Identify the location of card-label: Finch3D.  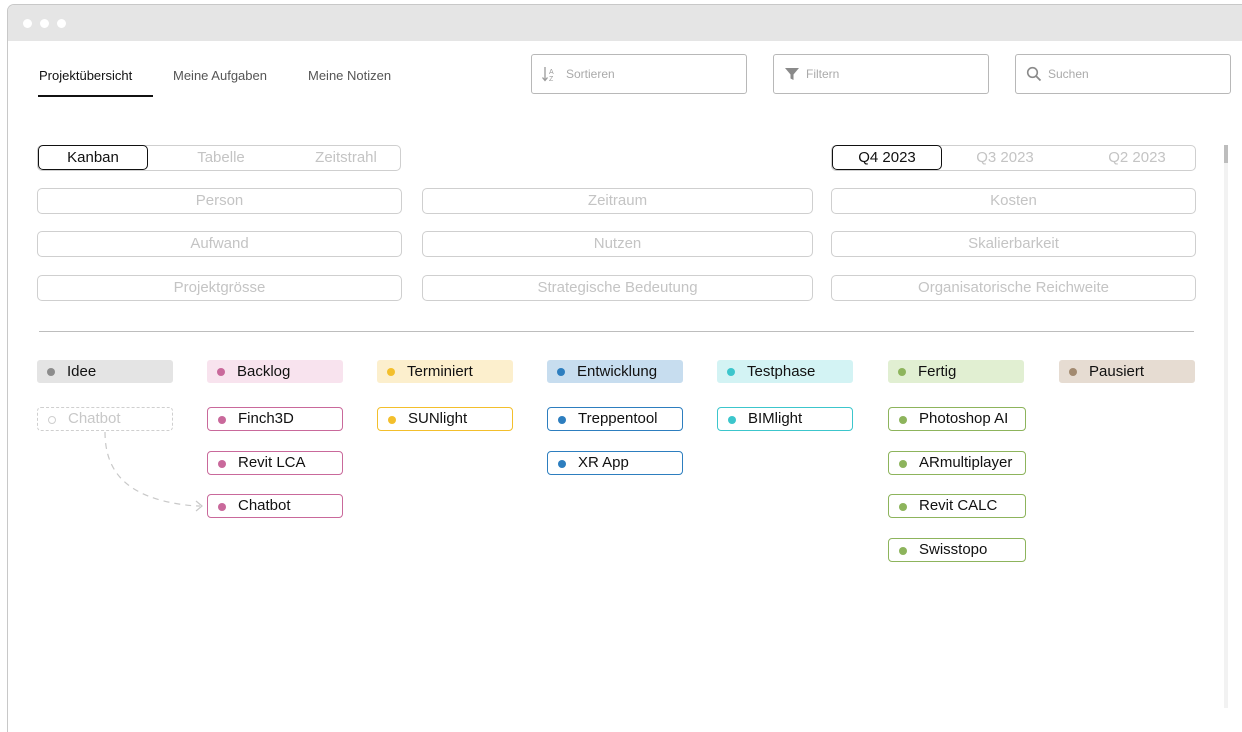
(266, 418).